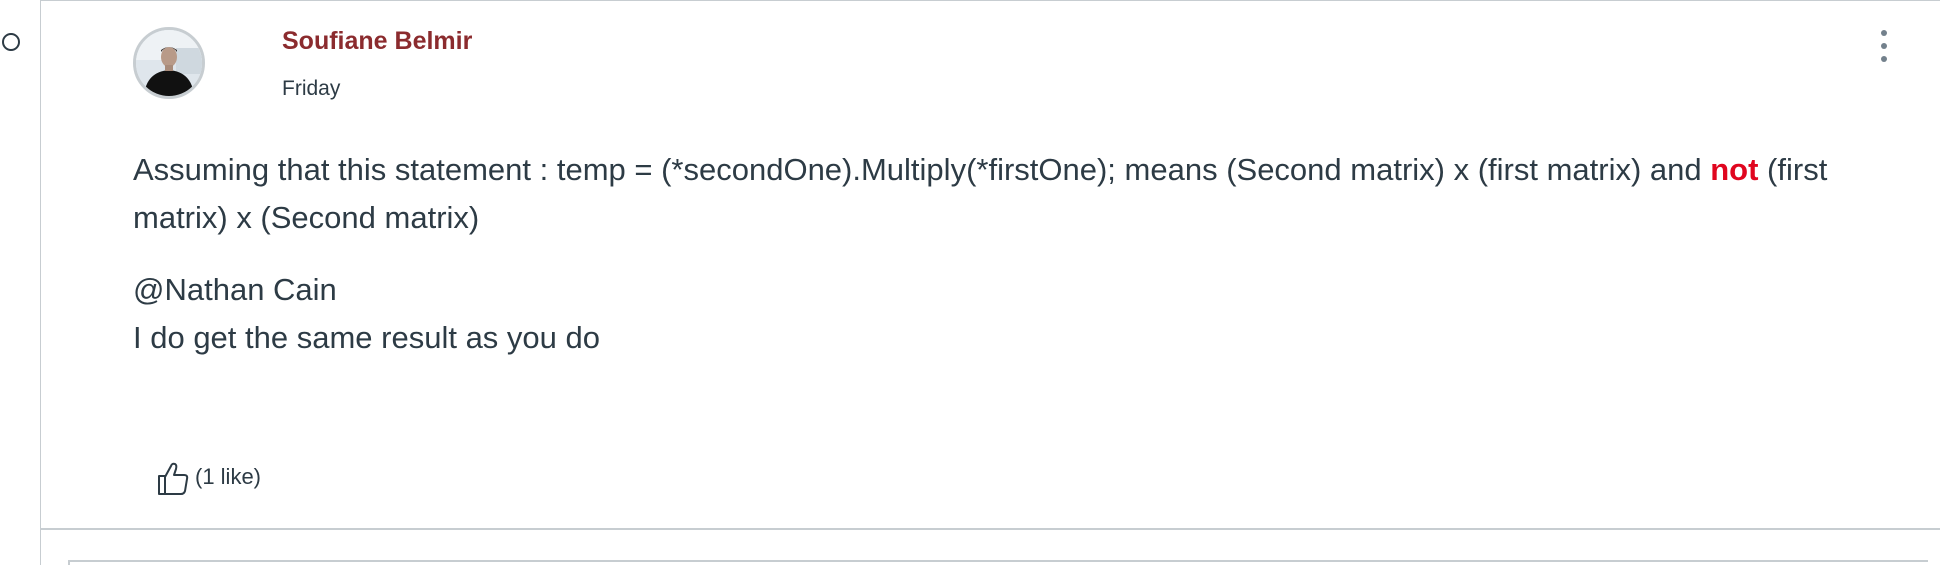  What do you see at coordinates (311, 88) in the screenshot?
I see `post-date: Friday` at bounding box center [311, 88].